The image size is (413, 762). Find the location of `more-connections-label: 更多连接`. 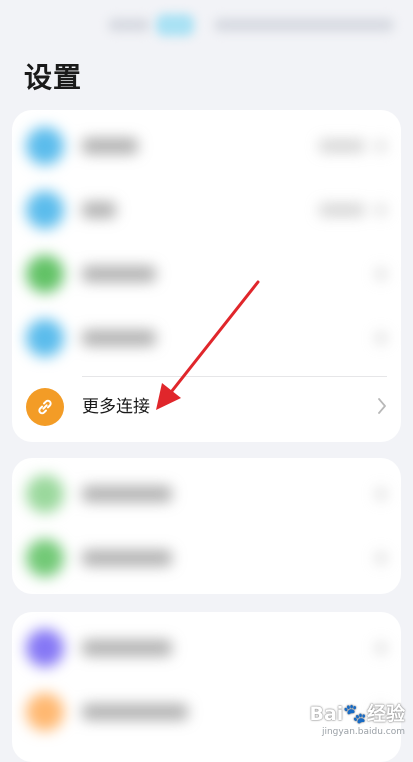

more-connections-label: 更多连接 is located at coordinates (116, 407).